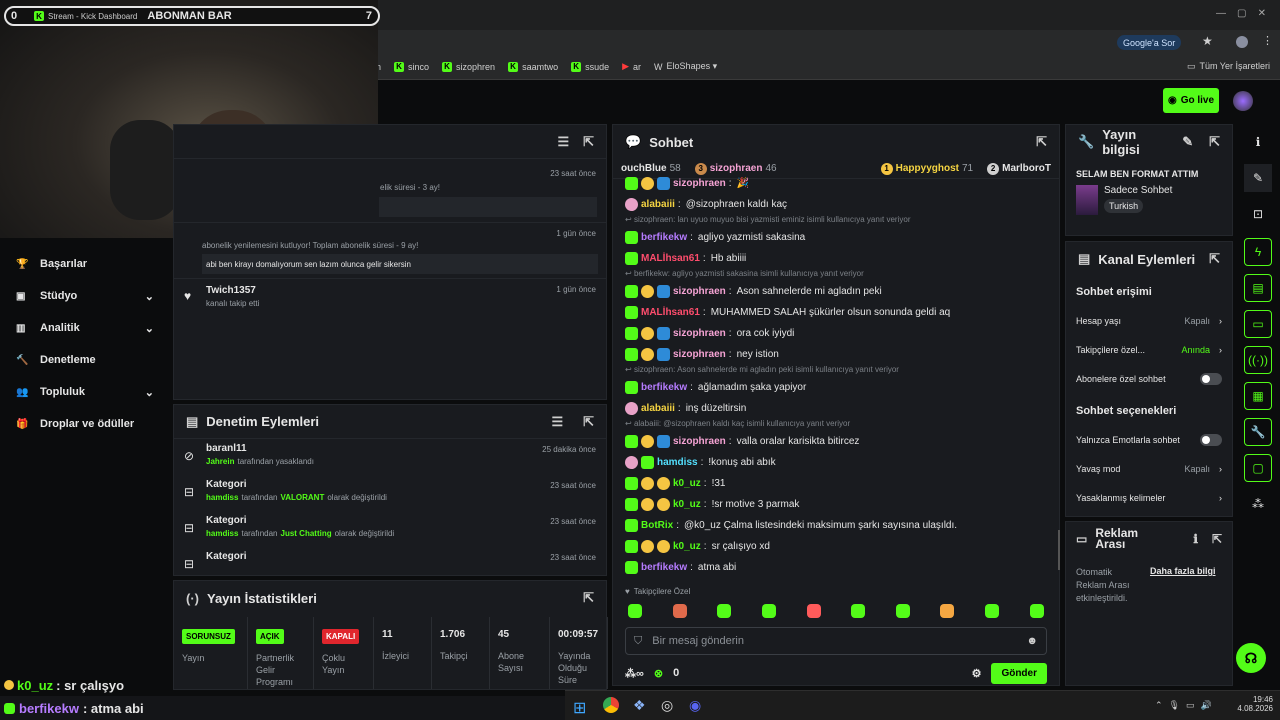  Describe the element at coordinates (1267, 40) in the screenshot. I see `menu-icon: ⋮` at that location.